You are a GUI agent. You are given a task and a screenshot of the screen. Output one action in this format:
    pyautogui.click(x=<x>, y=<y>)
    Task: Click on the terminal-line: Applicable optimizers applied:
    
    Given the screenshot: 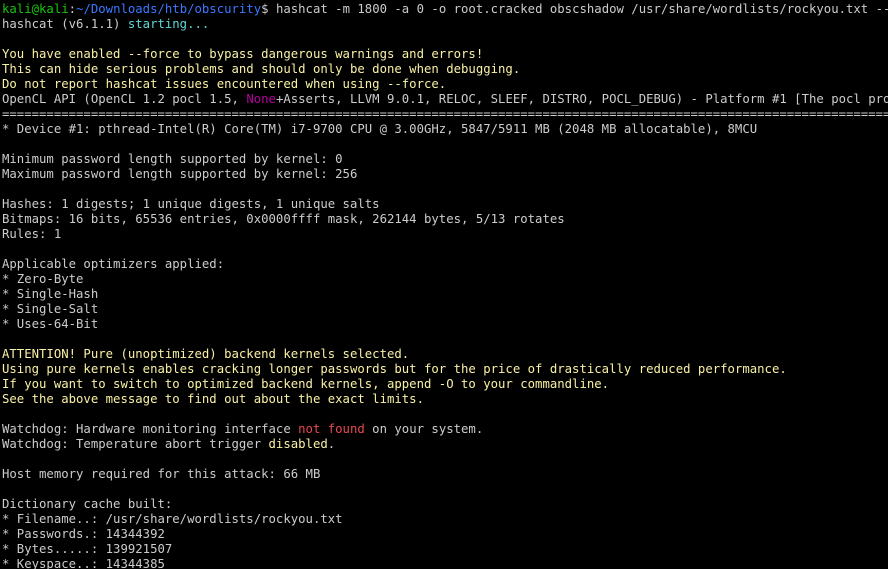 What is the action you would take?
    pyautogui.click(x=445, y=264)
    